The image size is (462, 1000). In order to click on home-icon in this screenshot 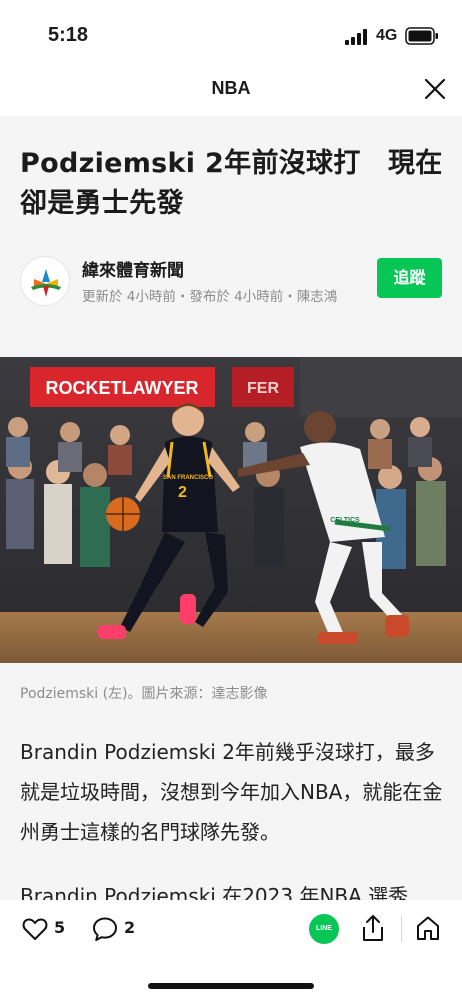, I will do `click(428, 928)`.